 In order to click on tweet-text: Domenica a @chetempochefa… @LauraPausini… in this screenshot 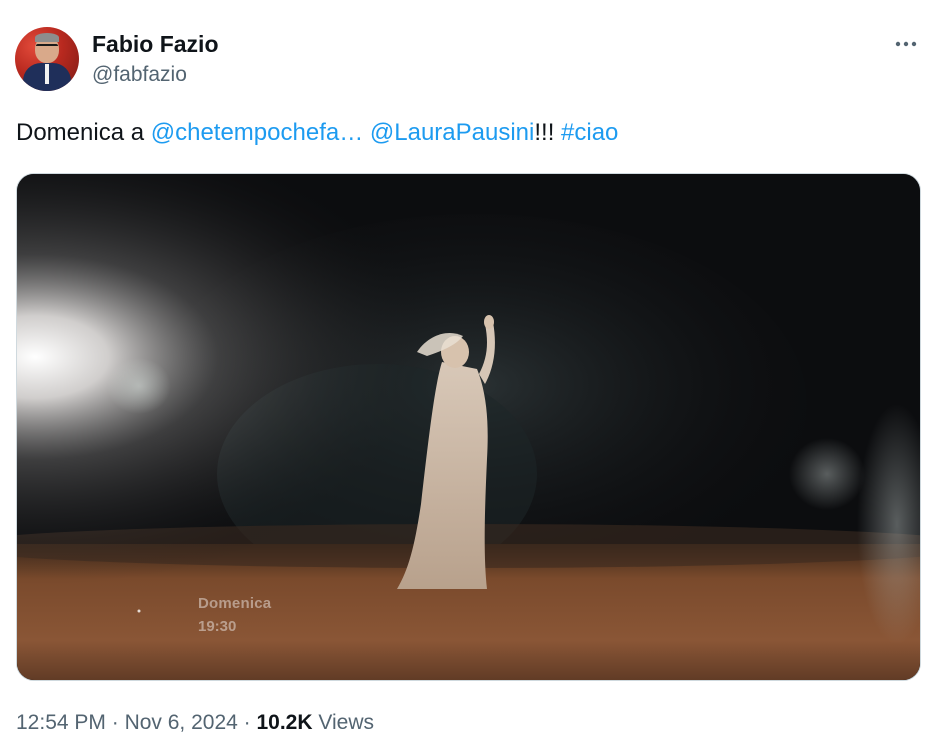, I will do `click(317, 133)`.